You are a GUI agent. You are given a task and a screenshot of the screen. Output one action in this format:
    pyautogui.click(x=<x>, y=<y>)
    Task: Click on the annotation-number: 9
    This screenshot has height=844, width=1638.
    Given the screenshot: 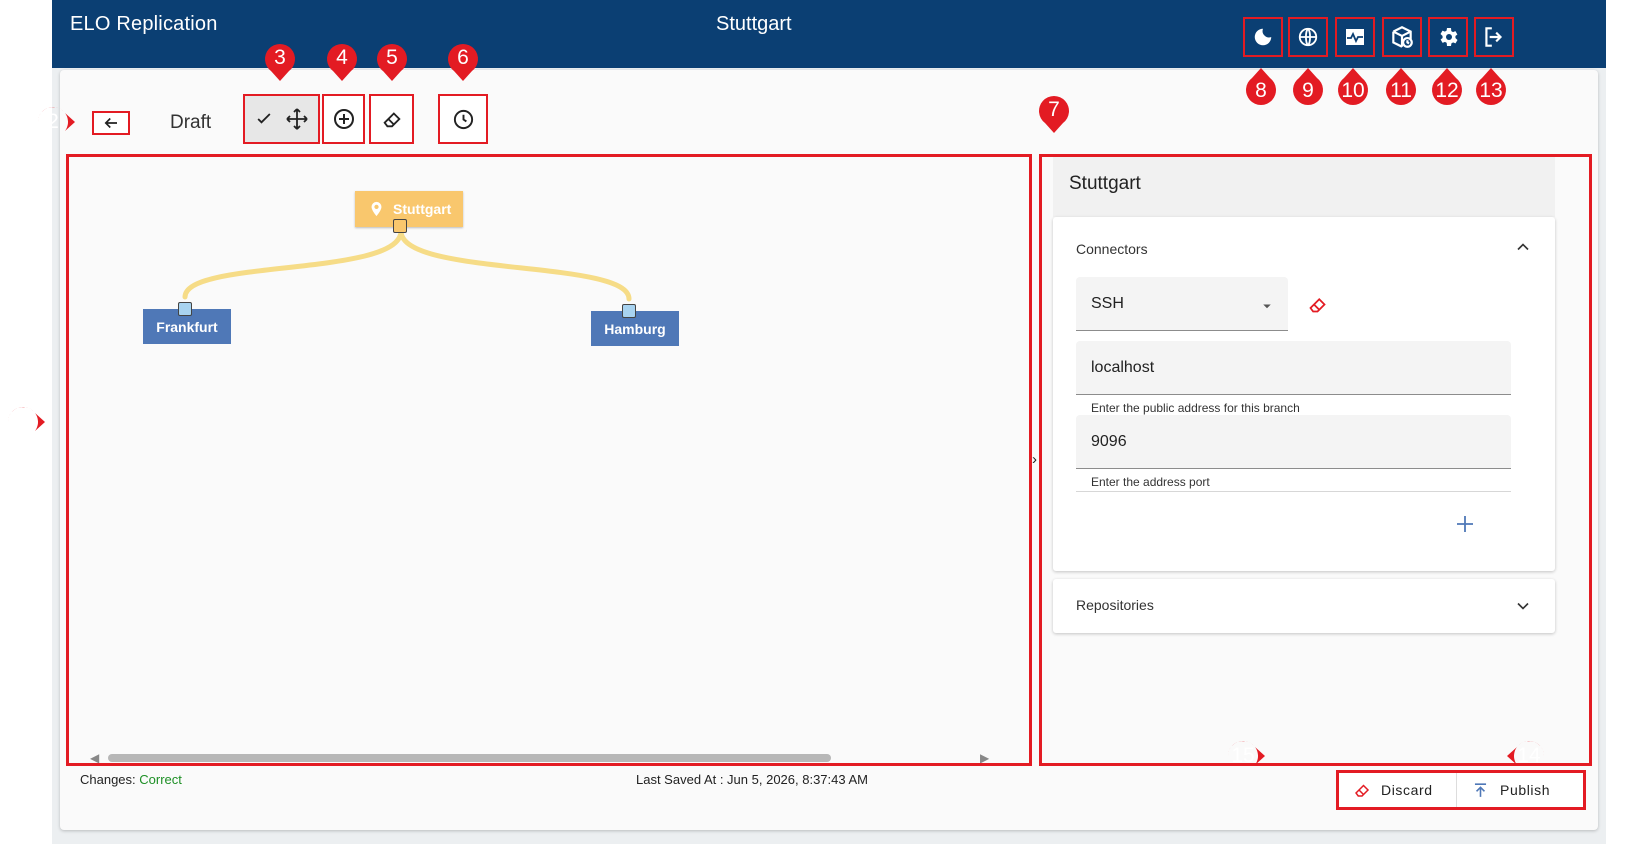 What is the action you would take?
    pyautogui.click(x=1308, y=90)
    